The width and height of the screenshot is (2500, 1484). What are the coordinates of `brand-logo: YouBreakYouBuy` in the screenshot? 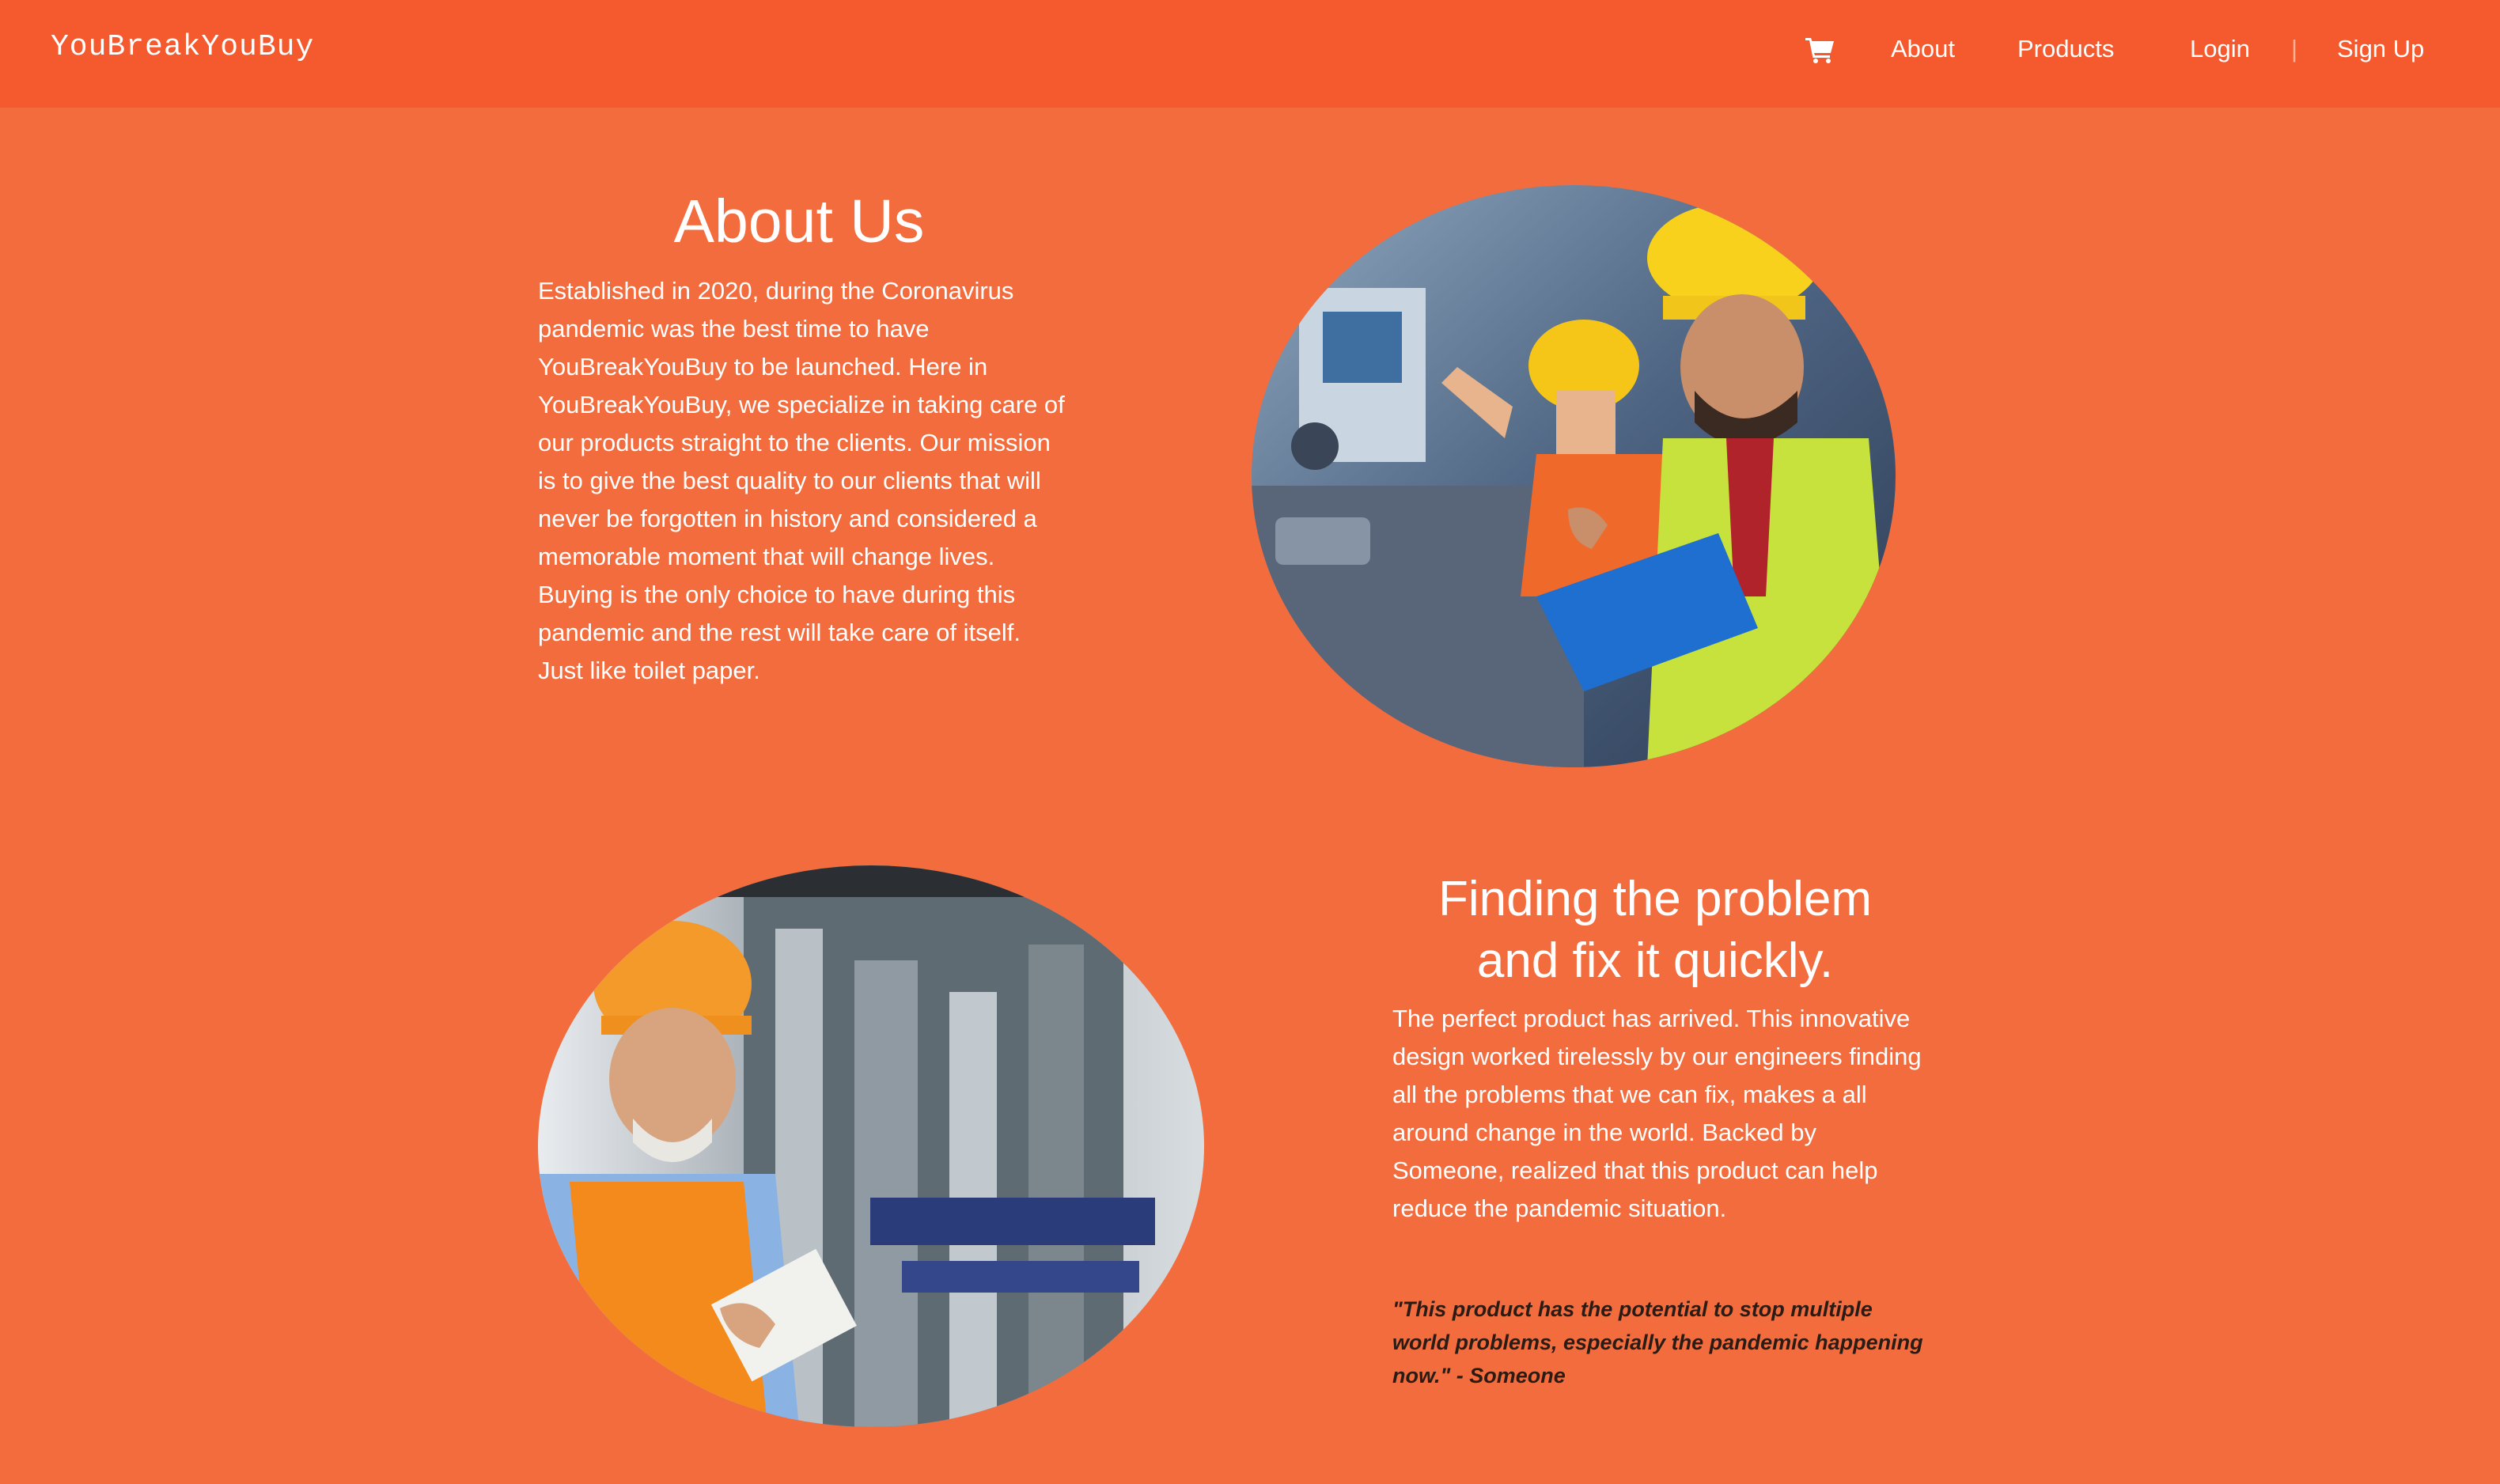 It's located at (182, 47).